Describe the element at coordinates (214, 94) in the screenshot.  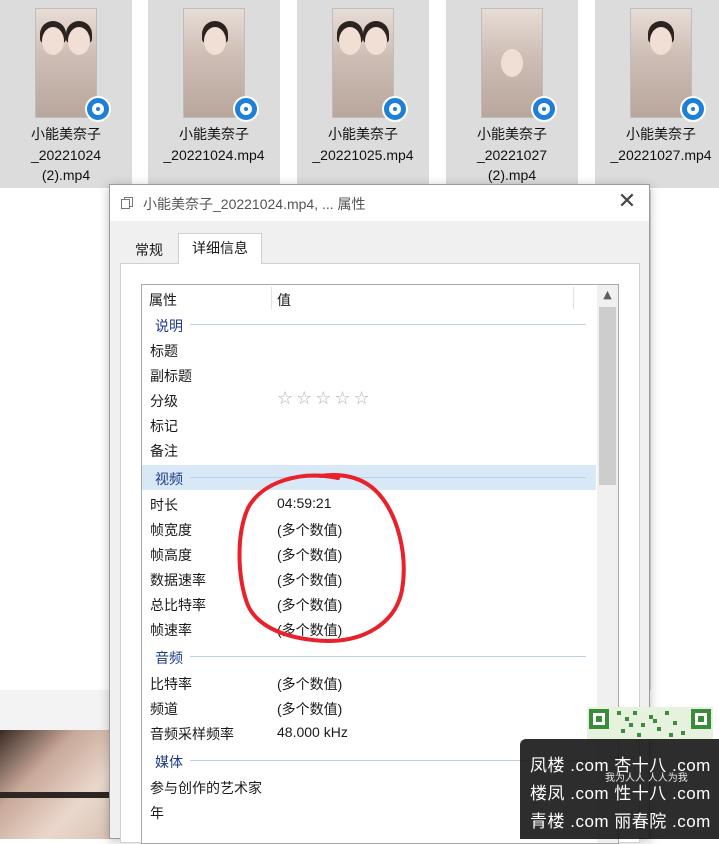
I see `file-item-2: 小能美奈子 _20221024.mp4` at that location.